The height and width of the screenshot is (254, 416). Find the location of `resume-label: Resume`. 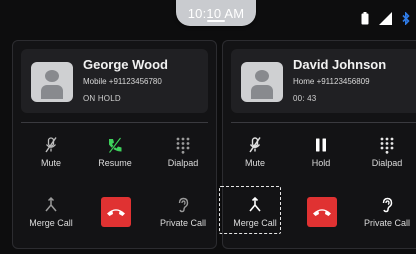

resume-label: Resume is located at coordinates (115, 163).